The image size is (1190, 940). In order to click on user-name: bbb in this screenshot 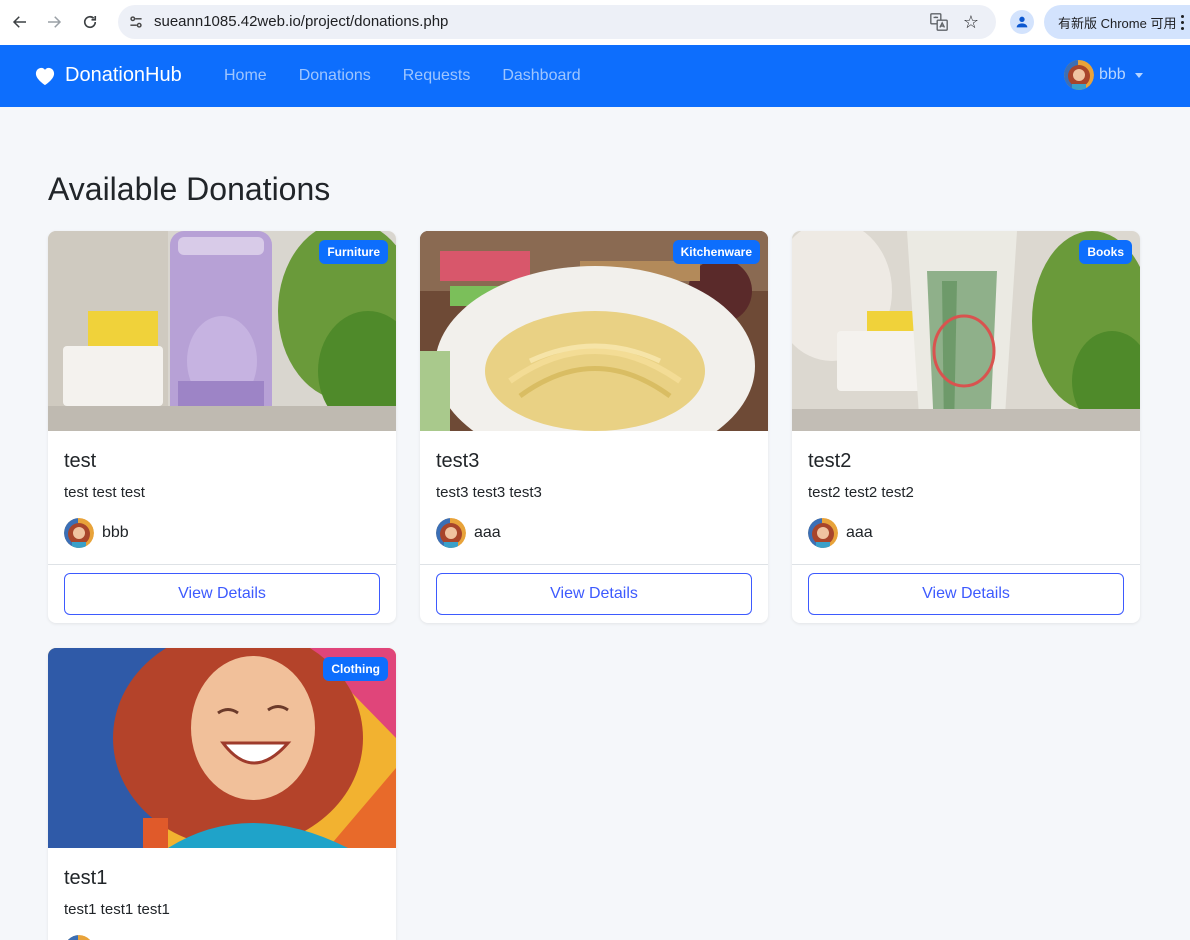, I will do `click(1112, 74)`.